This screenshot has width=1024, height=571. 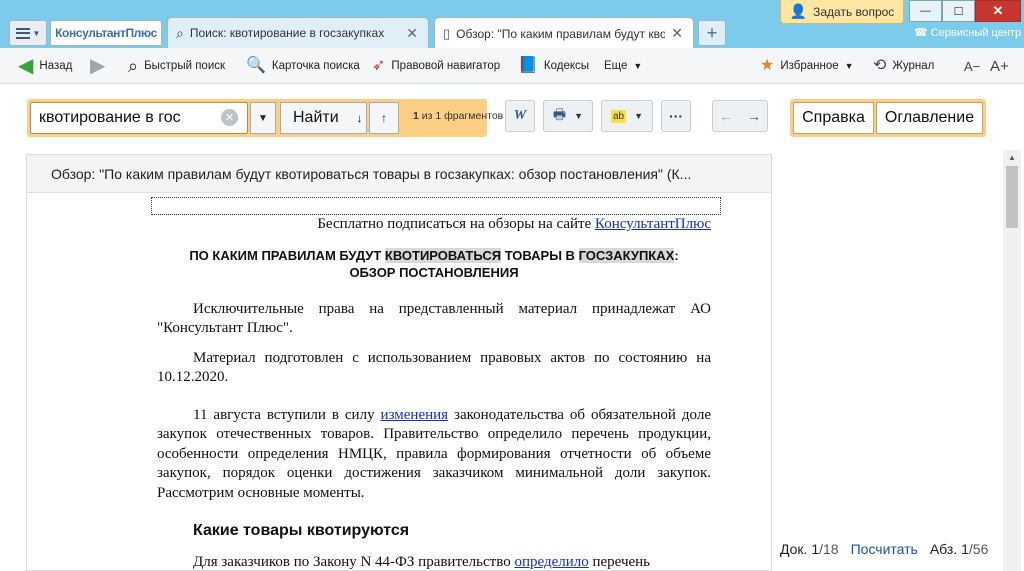 I want to click on codes-book-icon: 📘, so click(x=528, y=65).